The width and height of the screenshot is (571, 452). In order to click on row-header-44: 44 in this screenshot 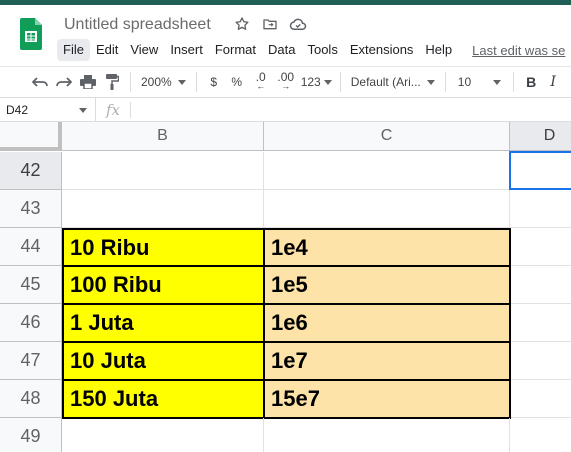, I will do `click(31, 247)`.